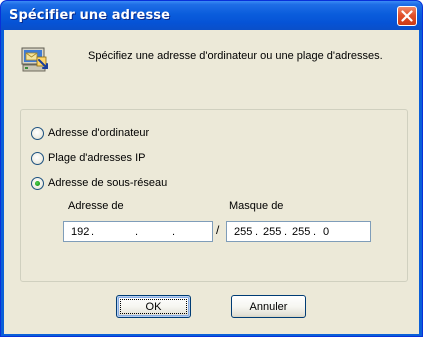 Image resolution: width=423 pixels, height=337 pixels. I want to click on mask-octet-4: 0, so click(326, 232).